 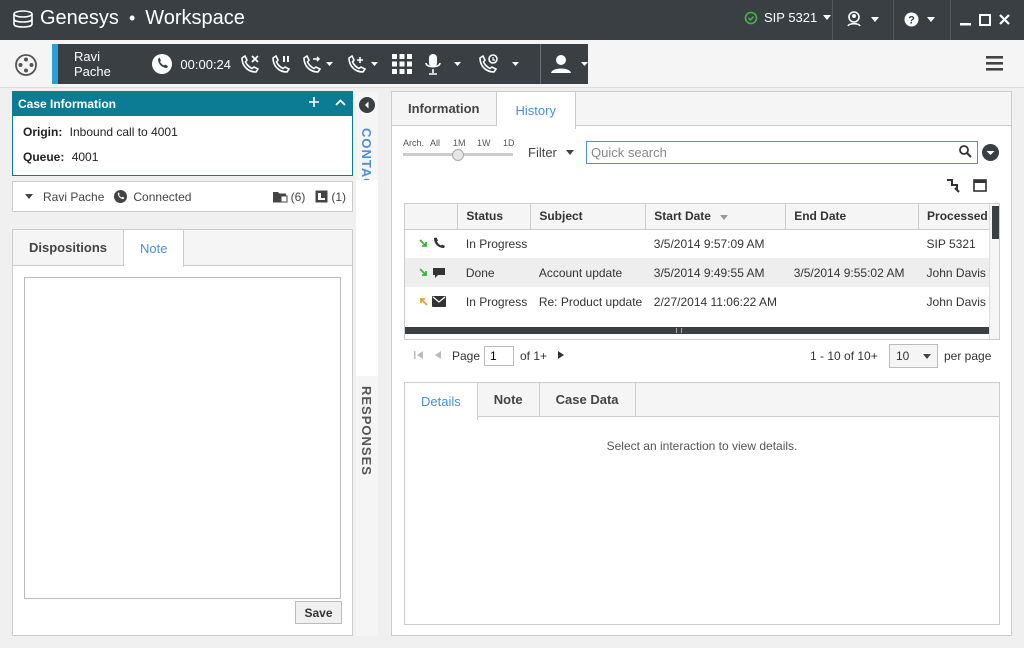 What do you see at coordinates (716, 217) in the screenshot?
I see `column-header-start-date: Start Date` at bounding box center [716, 217].